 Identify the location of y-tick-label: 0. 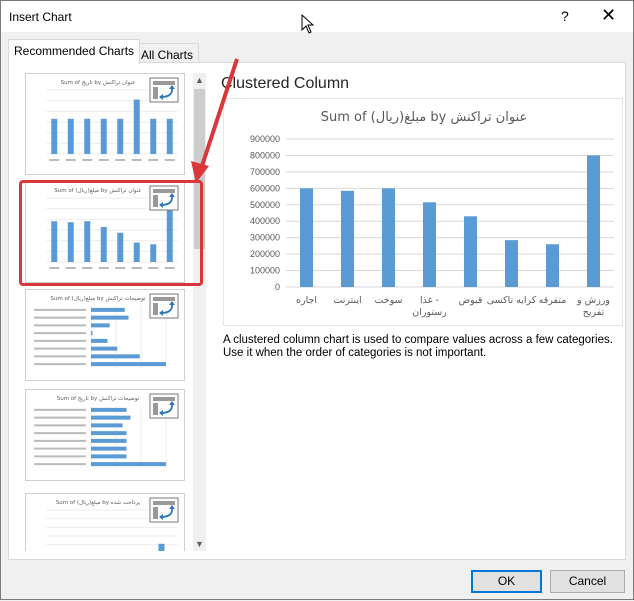
(277, 287).